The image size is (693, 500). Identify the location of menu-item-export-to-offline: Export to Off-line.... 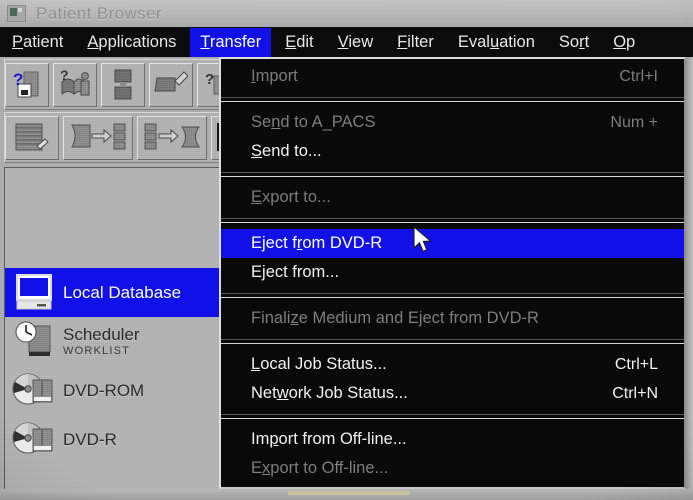
(452, 468).